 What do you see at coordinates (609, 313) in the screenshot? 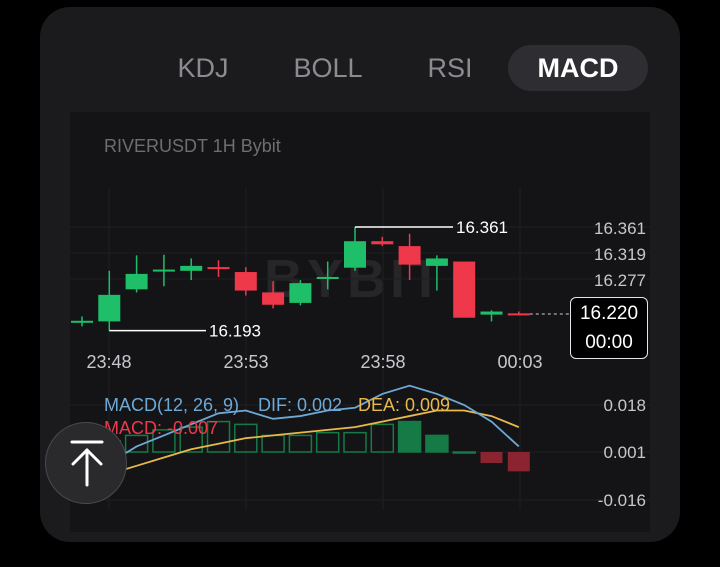
I see `current-price: 16.220` at bounding box center [609, 313].